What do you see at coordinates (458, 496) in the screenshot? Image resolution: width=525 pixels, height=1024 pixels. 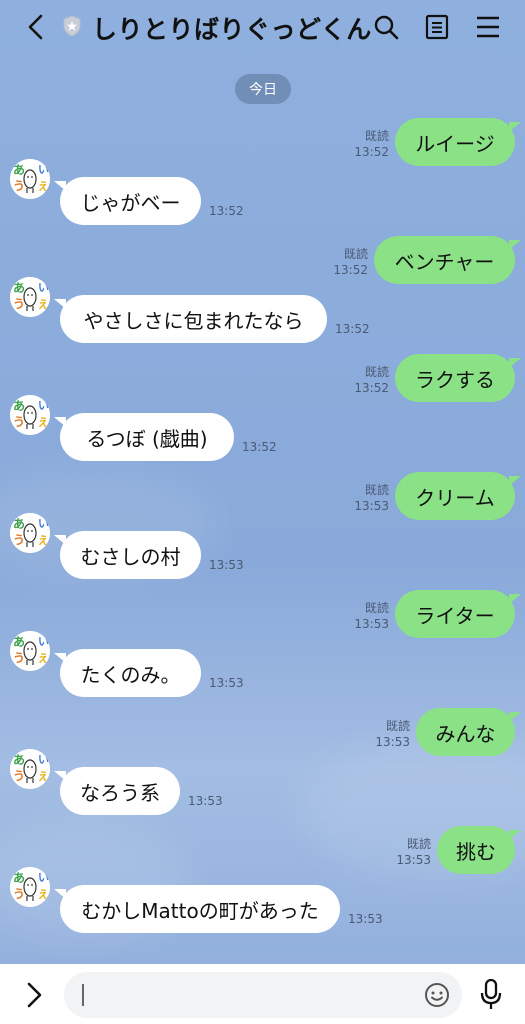 I see `sent-message-bubble: クリーム` at bounding box center [458, 496].